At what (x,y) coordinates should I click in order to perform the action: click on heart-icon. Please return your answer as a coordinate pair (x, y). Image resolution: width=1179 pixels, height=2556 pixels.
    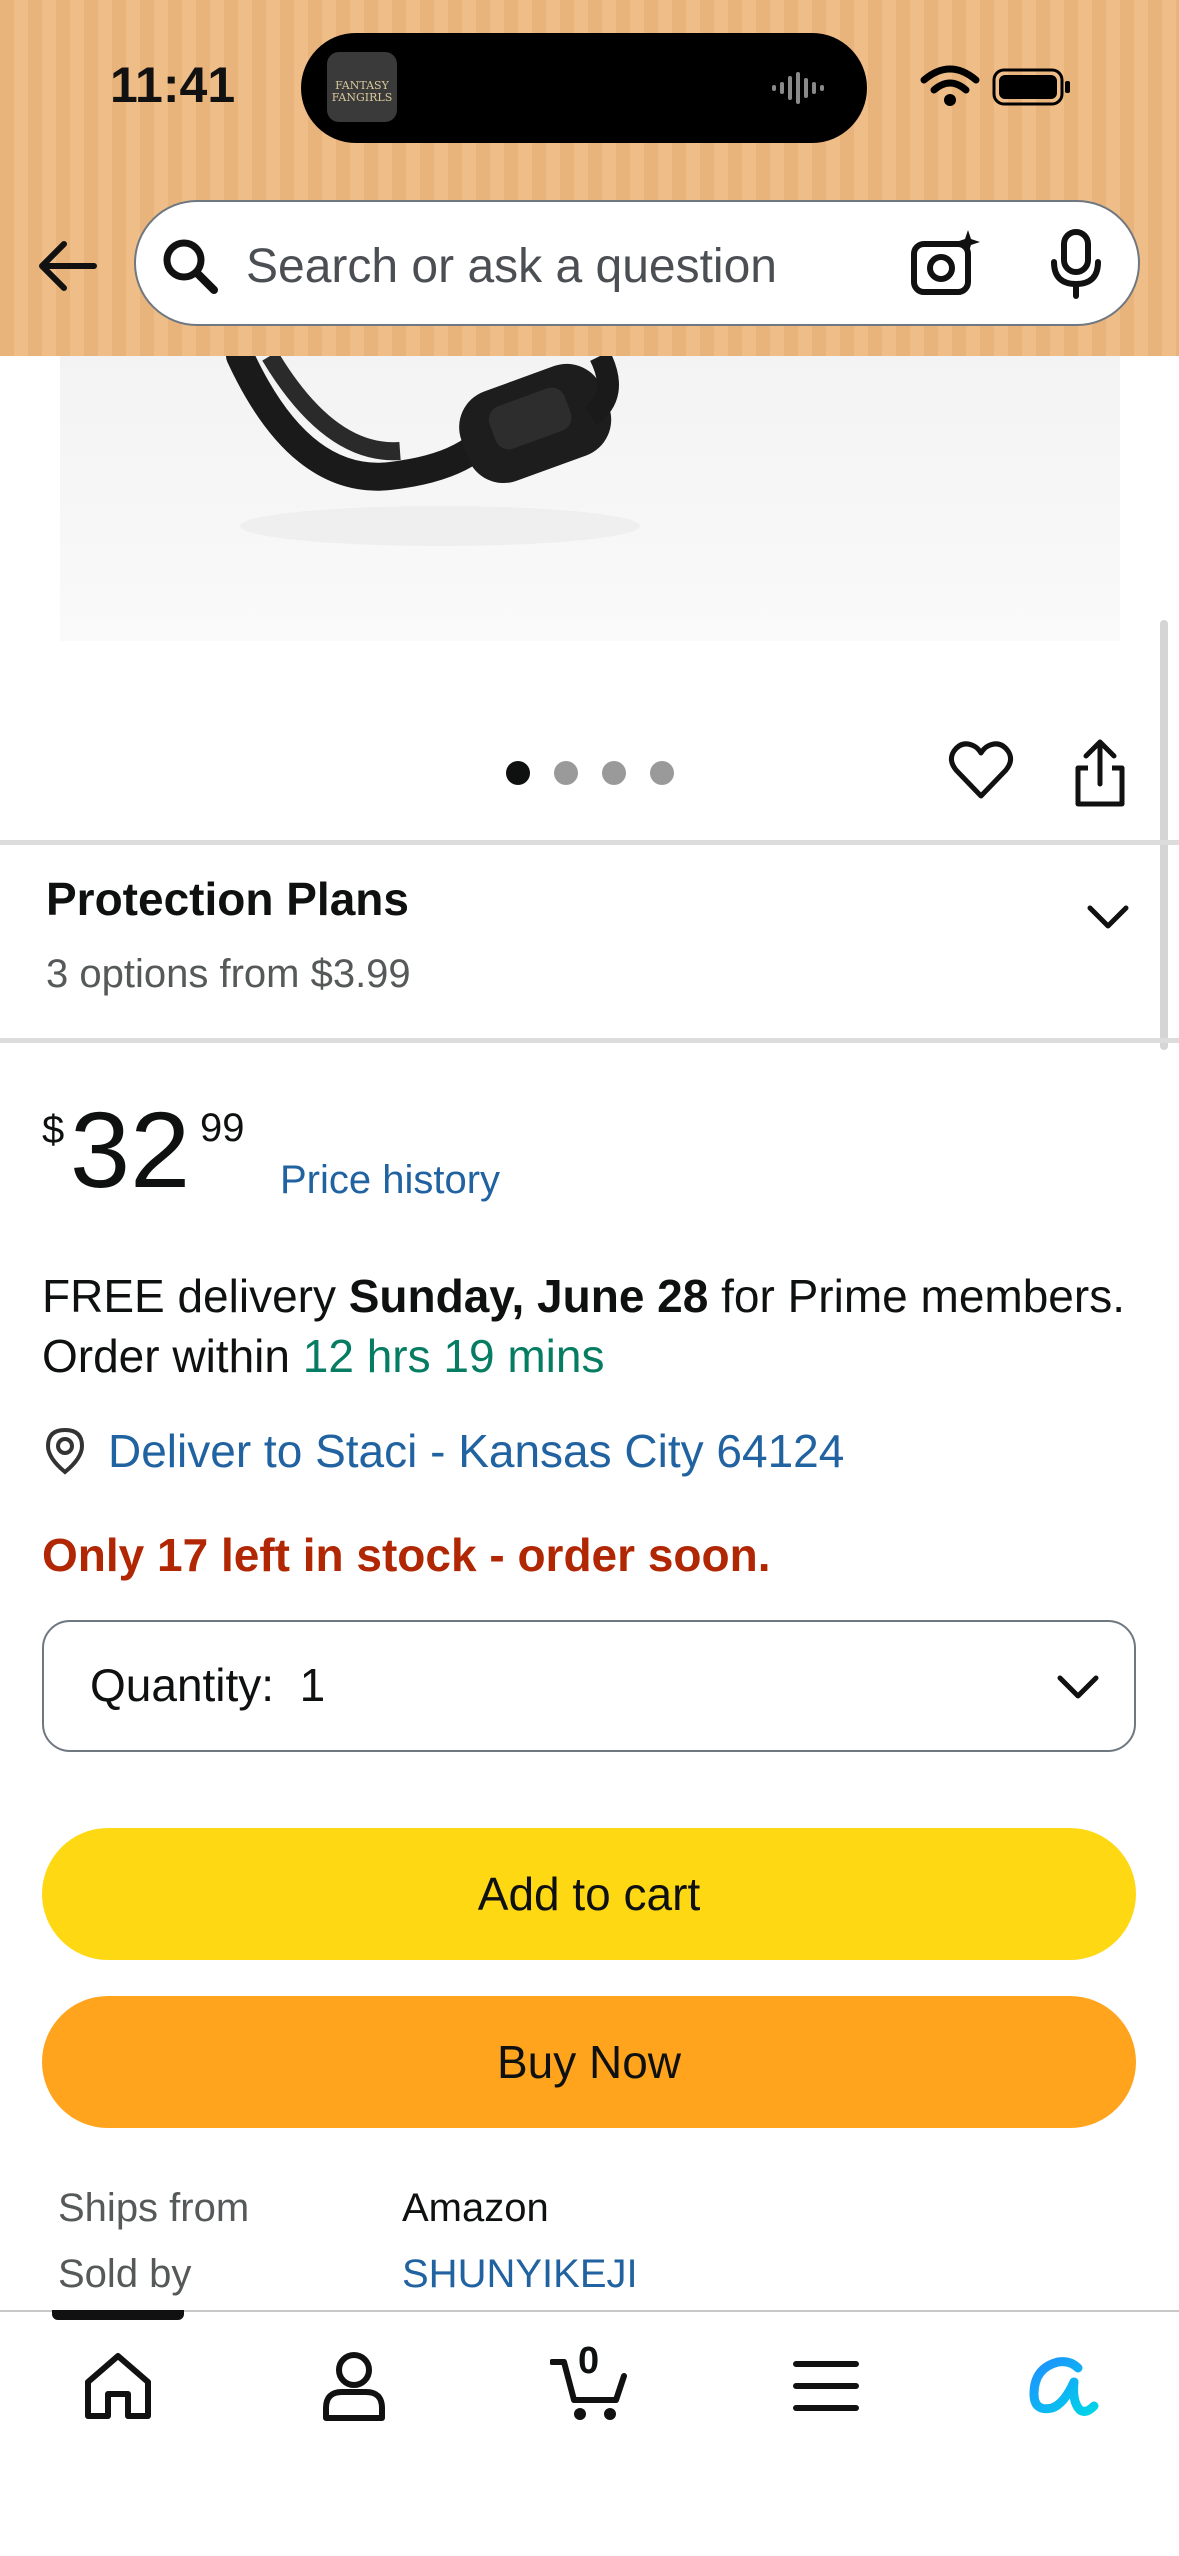
    Looking at the image, I should click on (981, 771).